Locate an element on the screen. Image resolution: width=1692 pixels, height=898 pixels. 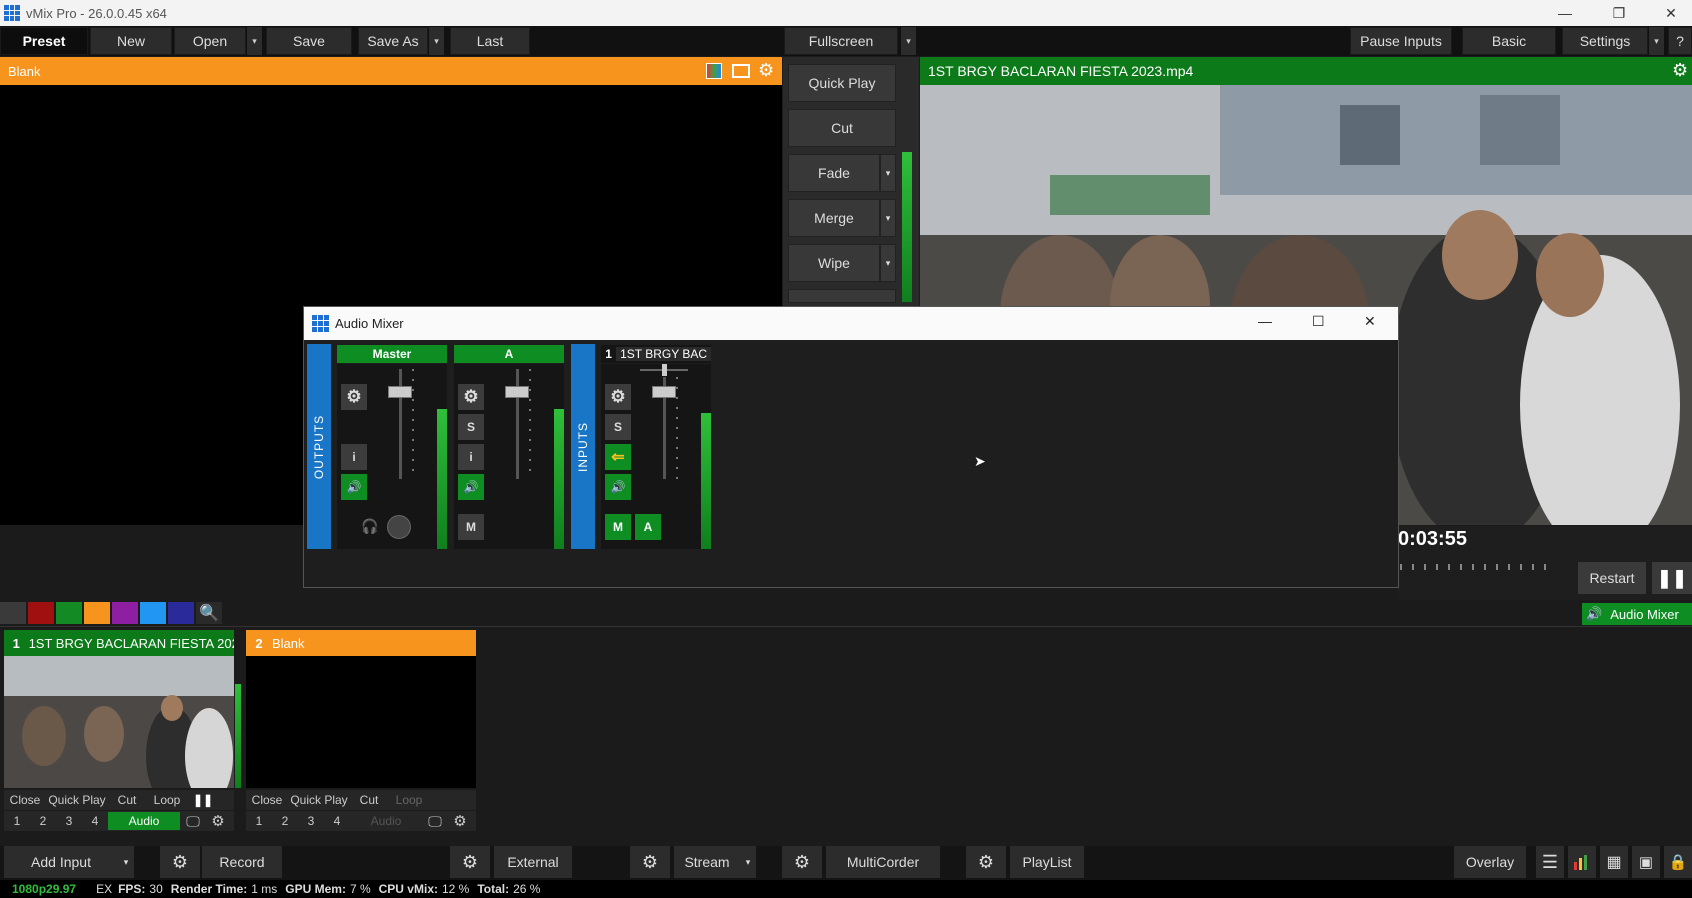
input-2-header: 2 Blank is located at coordinates (361, 643).